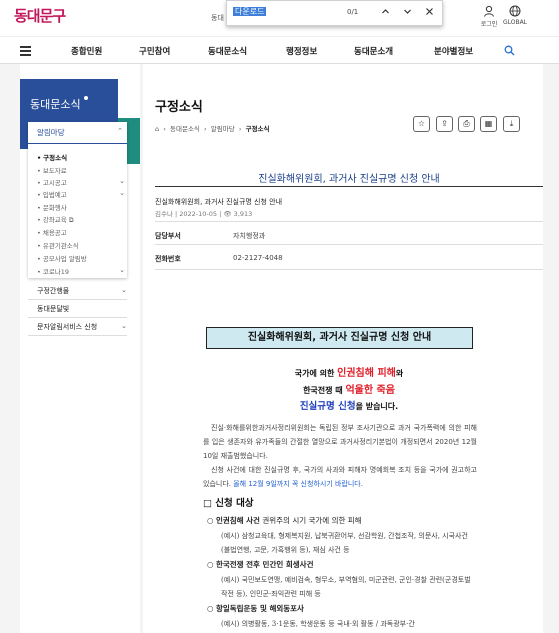 This screenshot has width=559, height=633. What do you see at coordinates (444, 124) in the screenshot?
I see `share-icon: ⇪` at bounding box center [444, 124].